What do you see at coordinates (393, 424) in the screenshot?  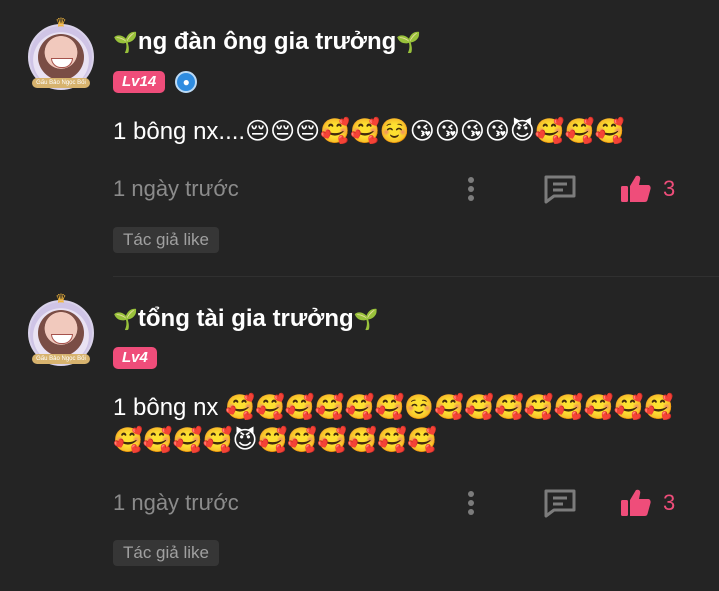 I see `comment-text: 1 bông nx 🥰🥰🥰🥰🥰🥰☺️🥰🥰🥰🥰🥰🥰🥰🥰🥰🥰🥰🥰😈🥰🥰🥰🥰🥰🥰` at bounding box center [393, 424].